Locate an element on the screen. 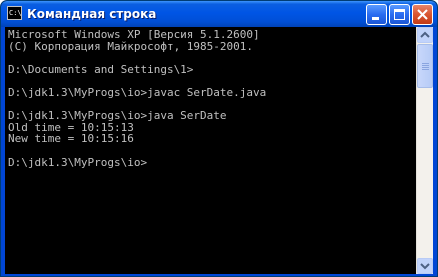  maximize-icon is located at coordinates (399, 14).